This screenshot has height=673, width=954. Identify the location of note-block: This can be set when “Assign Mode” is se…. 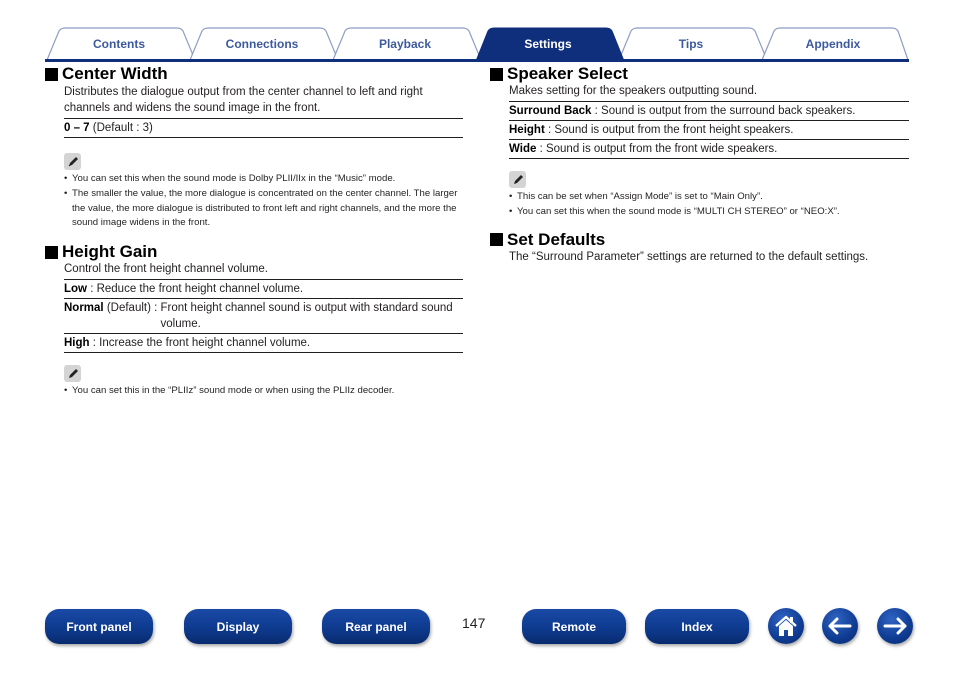
(709, 195).